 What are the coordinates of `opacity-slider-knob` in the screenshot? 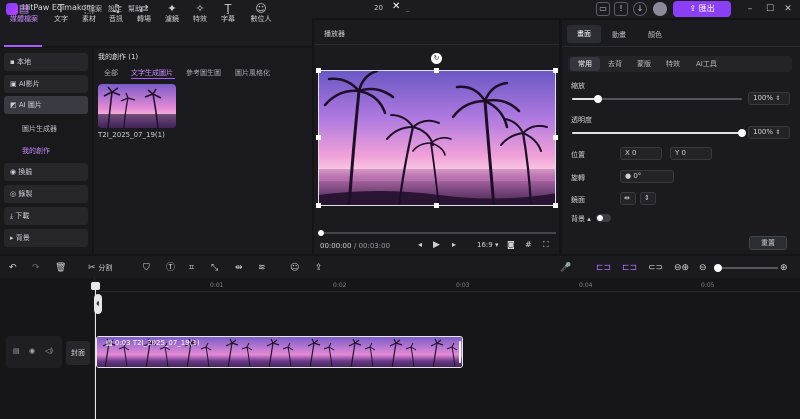 It's located at (742, 133).